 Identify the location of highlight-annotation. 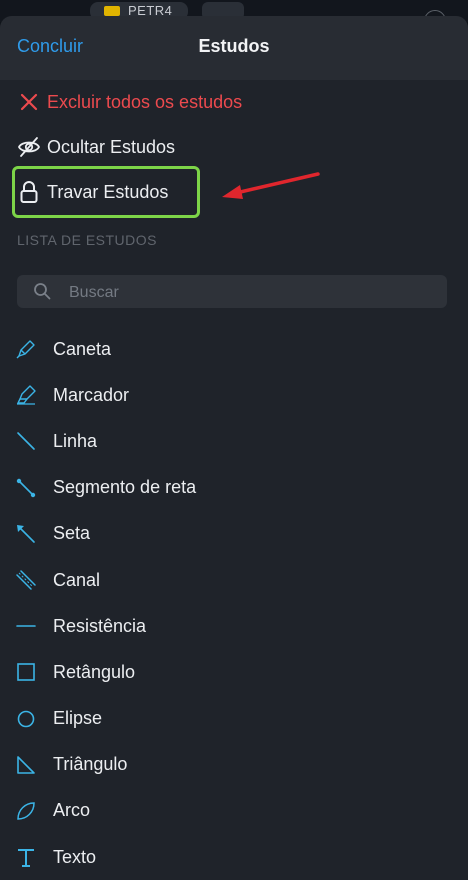
(106, 192).